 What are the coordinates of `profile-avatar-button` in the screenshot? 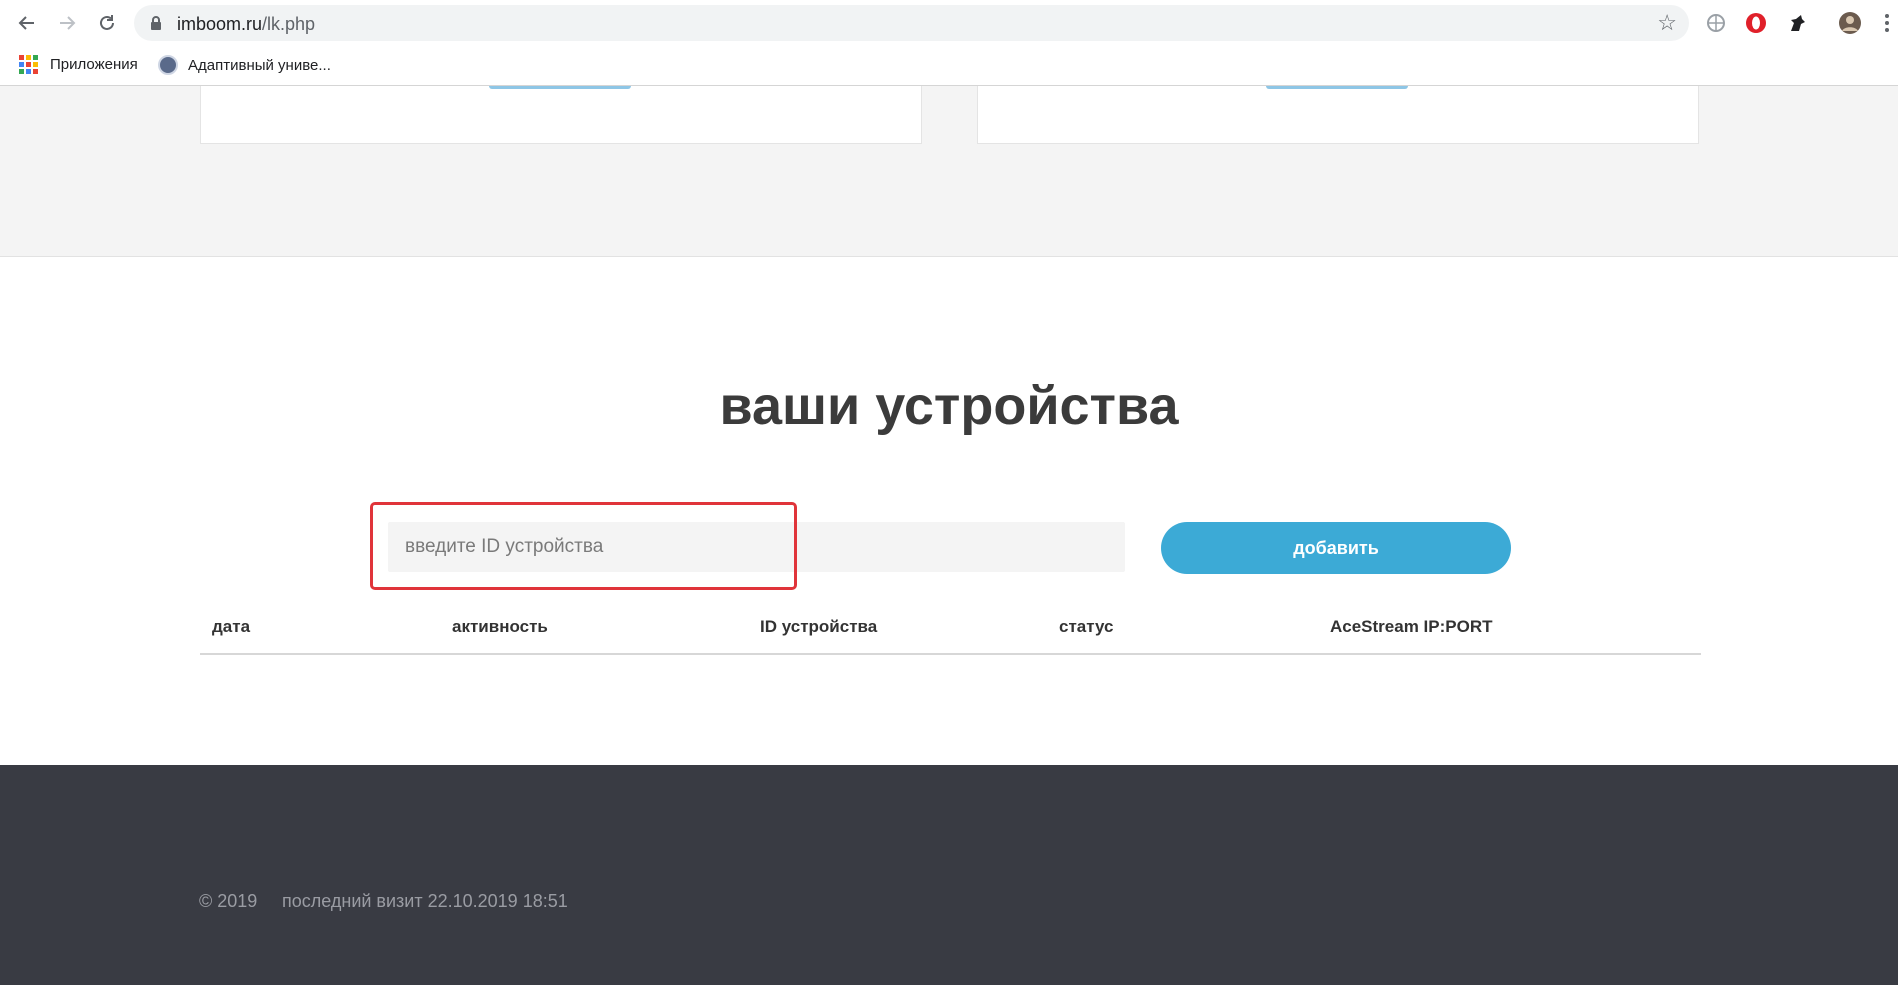 It's located at (1850, 23).